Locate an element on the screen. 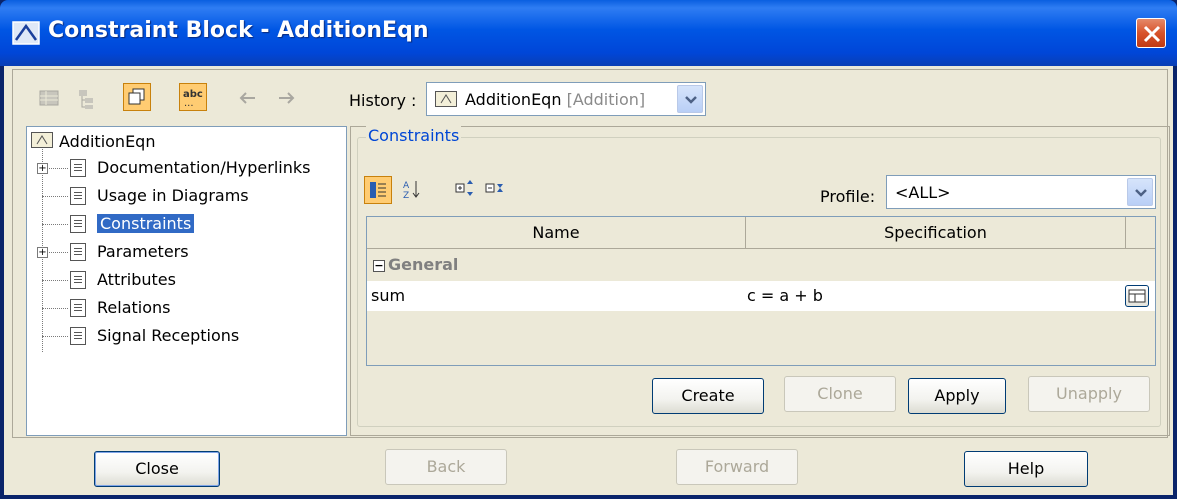 This screenshot has width=1177, height=499. collapse-all-icon is located at coordinates (496, 190).